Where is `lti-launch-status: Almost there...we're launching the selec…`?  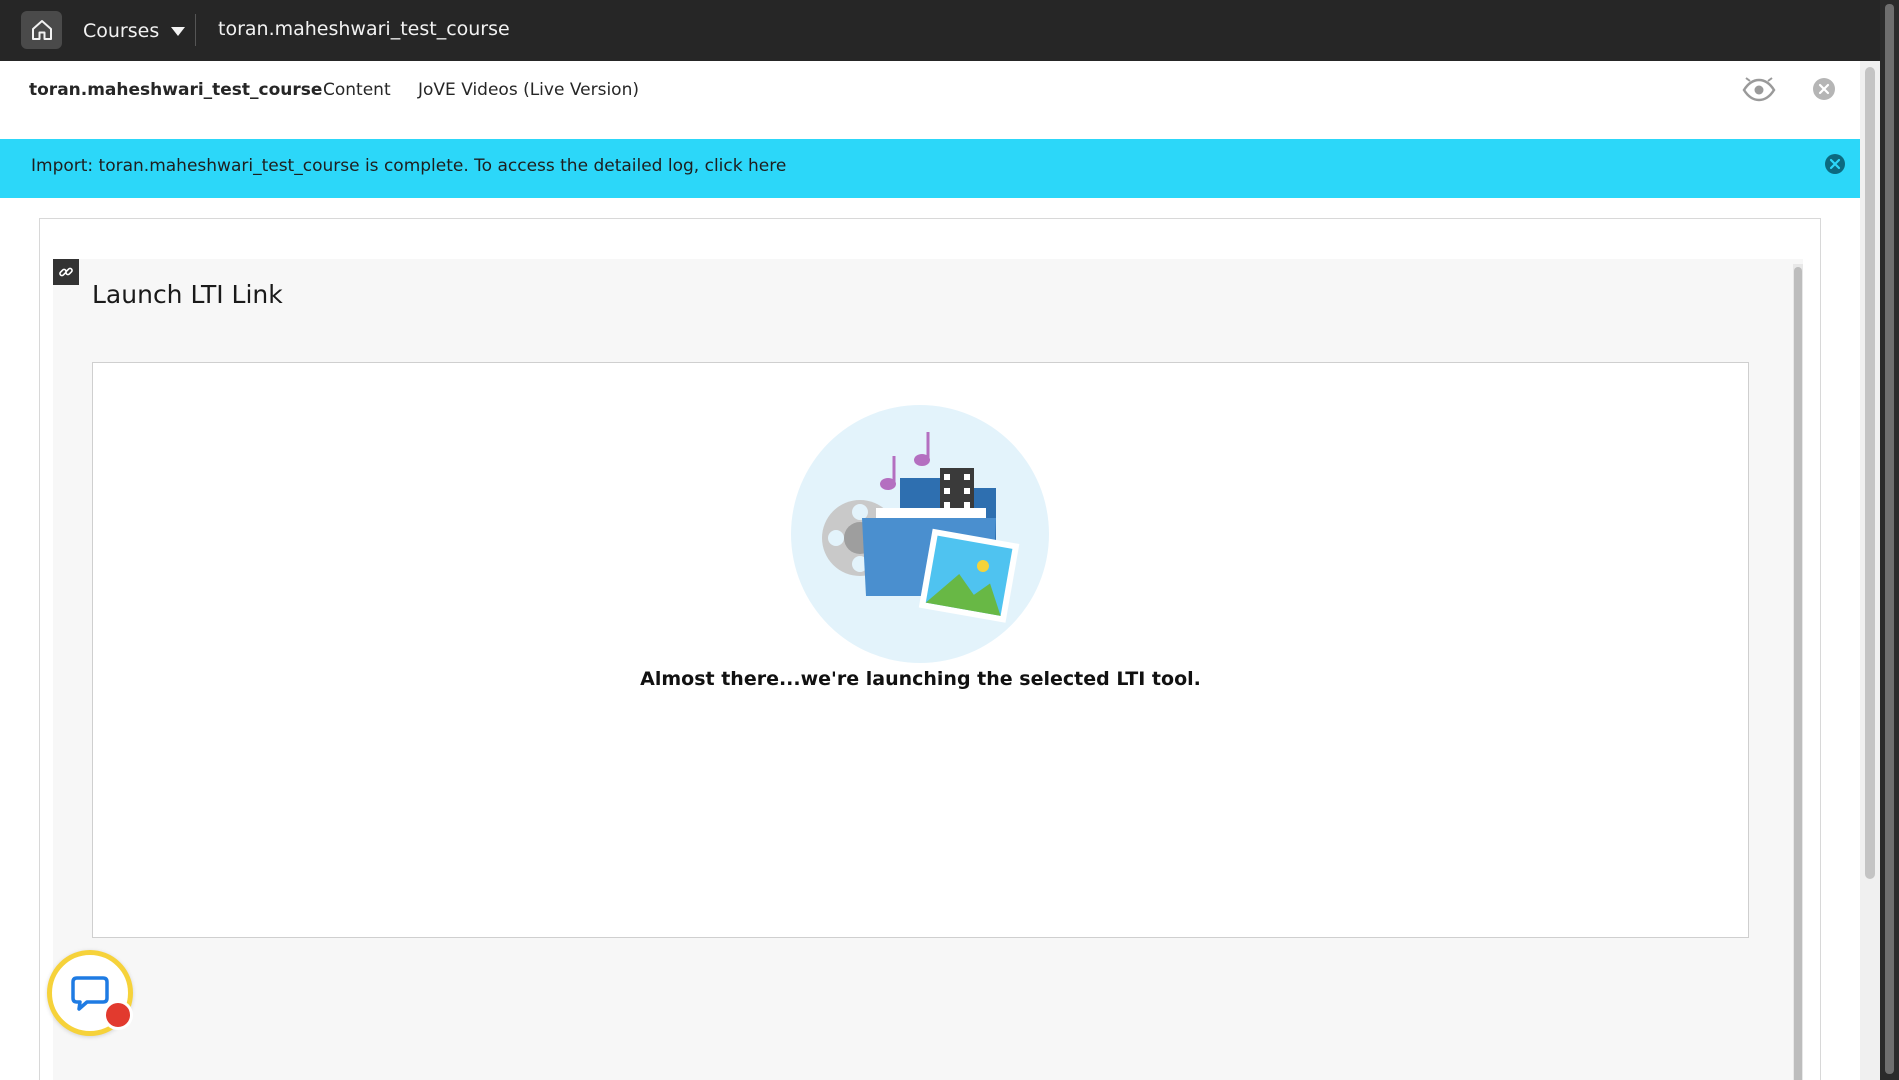 lti-launch-status: Almost there...we're launching the selec… is located at coordinates (920, 679).